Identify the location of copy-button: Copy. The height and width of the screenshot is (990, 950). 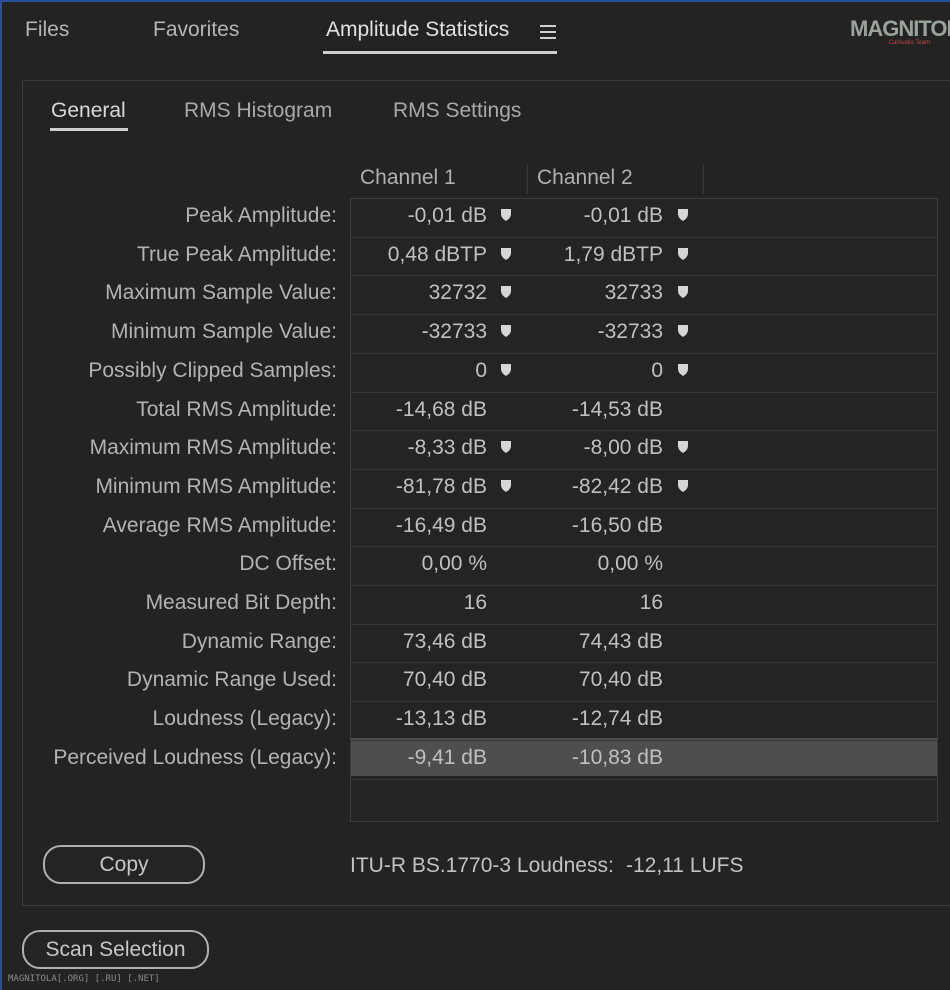
(124, 864).